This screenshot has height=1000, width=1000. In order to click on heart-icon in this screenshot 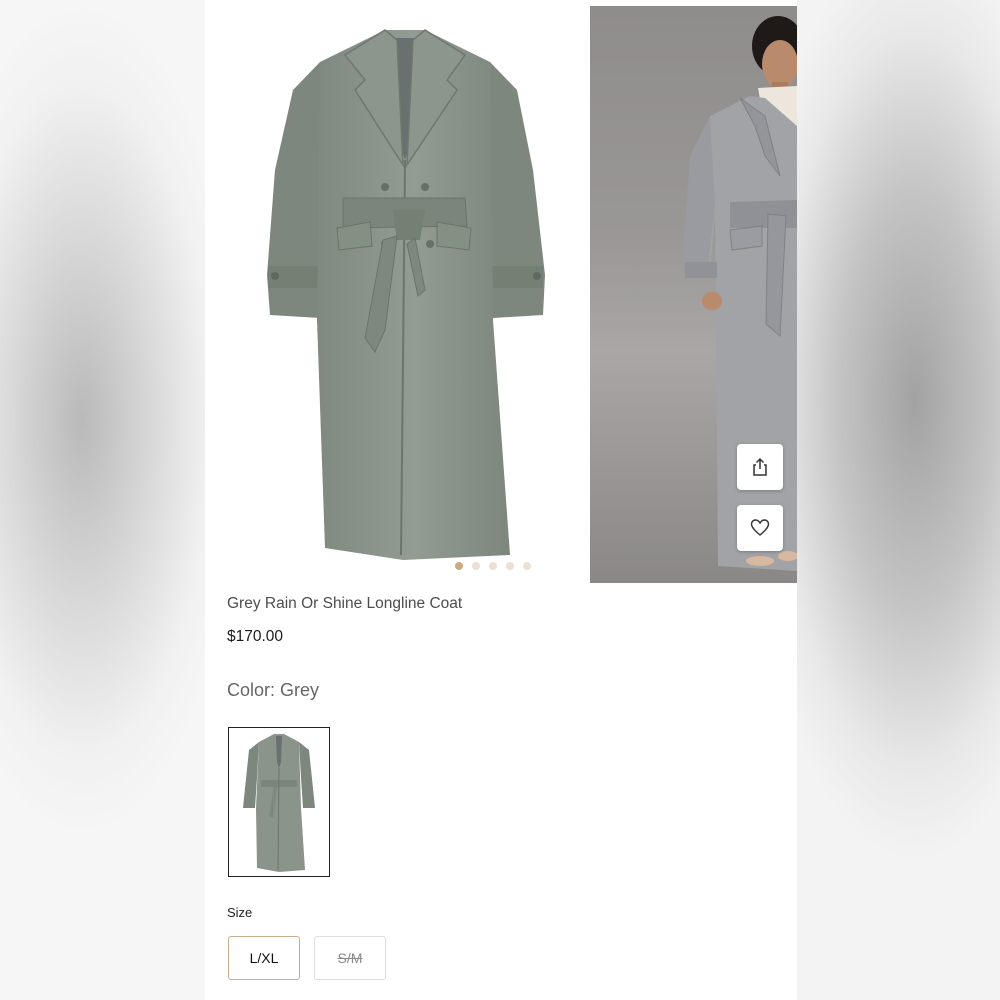, I will do `click(760, 527)`.